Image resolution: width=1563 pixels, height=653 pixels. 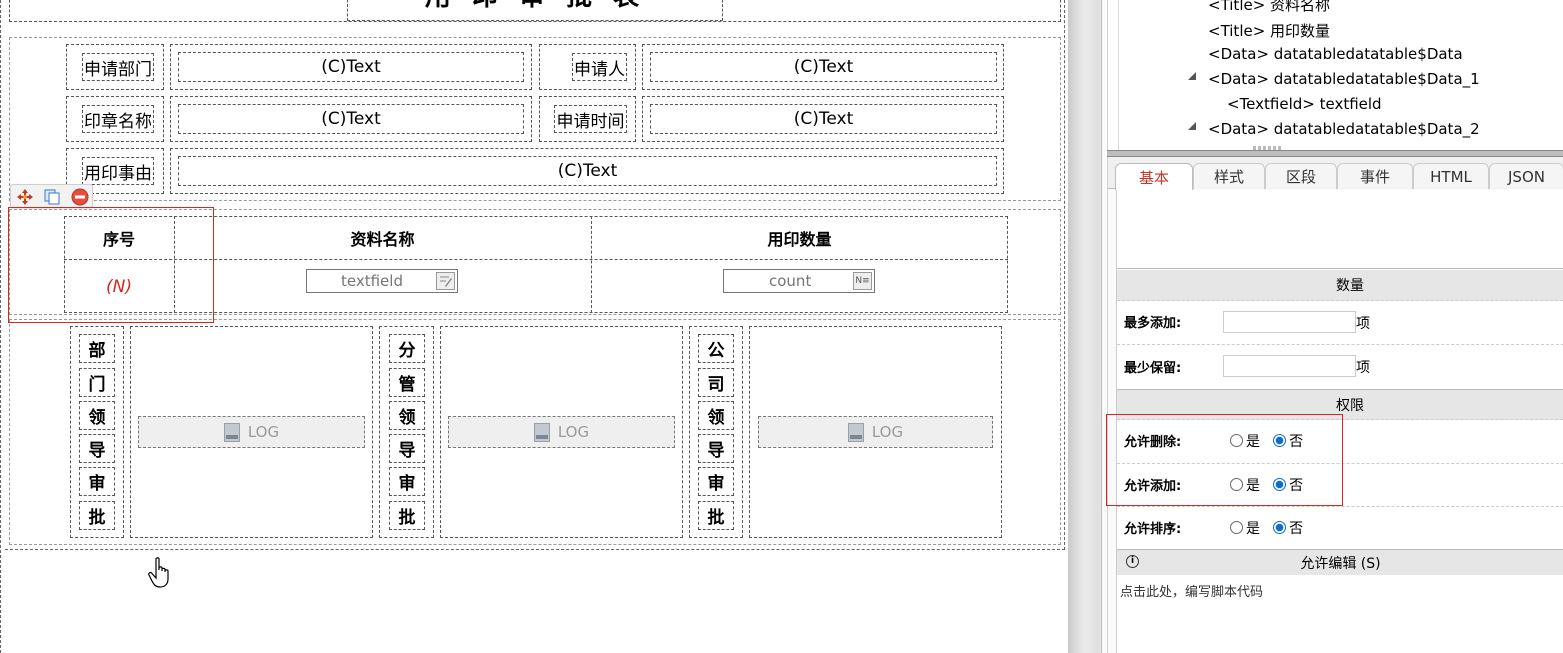 I want to click on panel-divider, so click(x=1335, y=153).